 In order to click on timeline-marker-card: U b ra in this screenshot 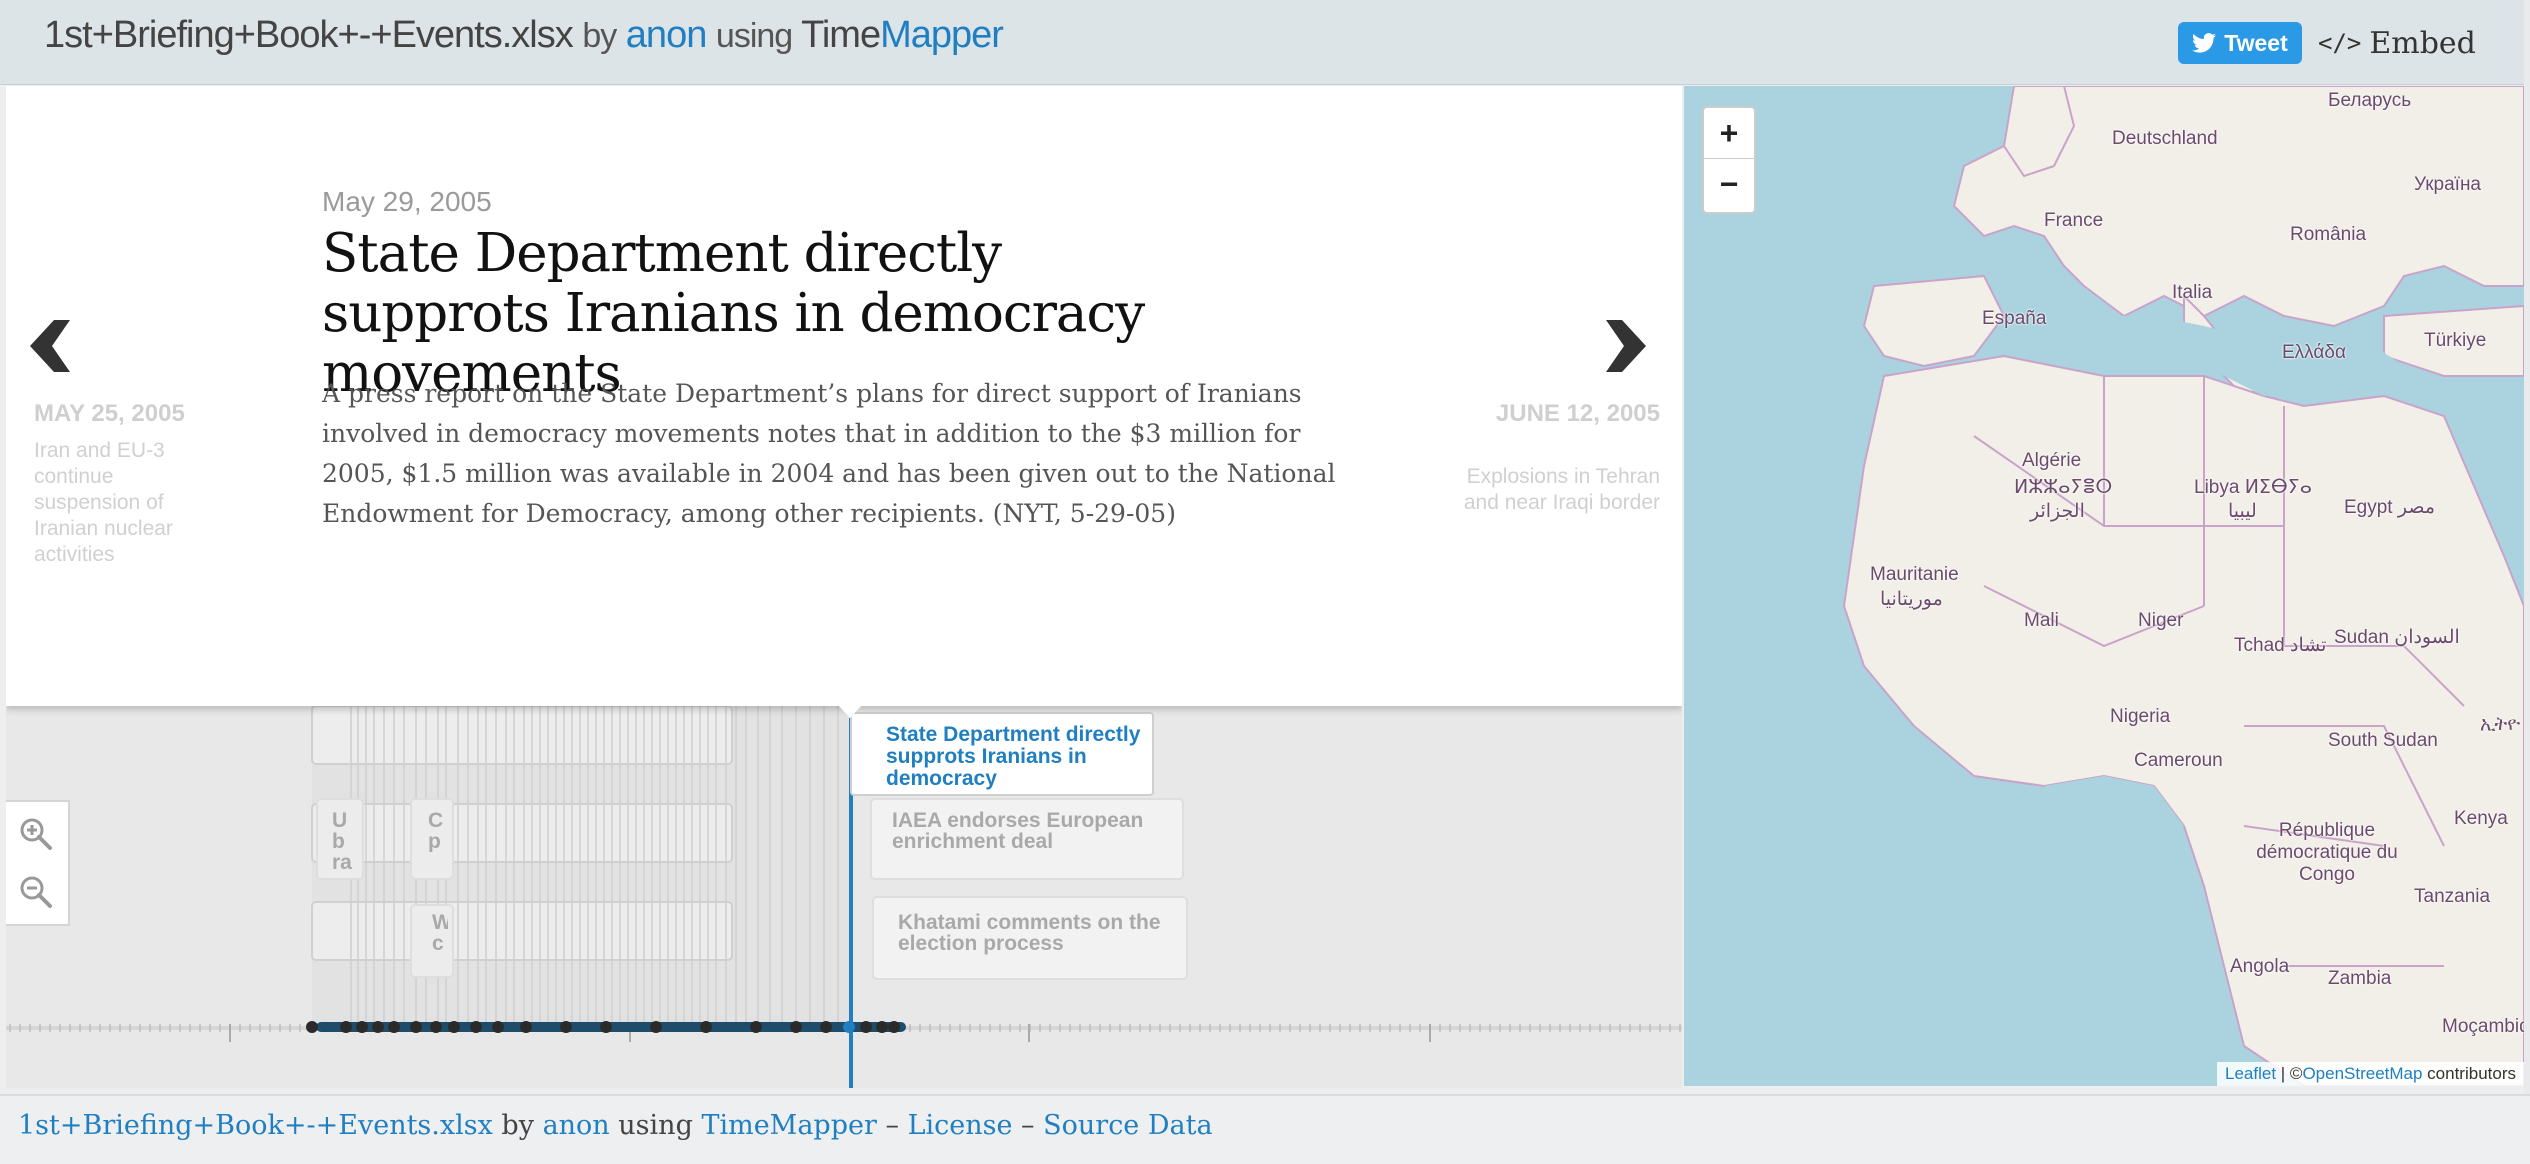, I will do `click(340, 839)`.